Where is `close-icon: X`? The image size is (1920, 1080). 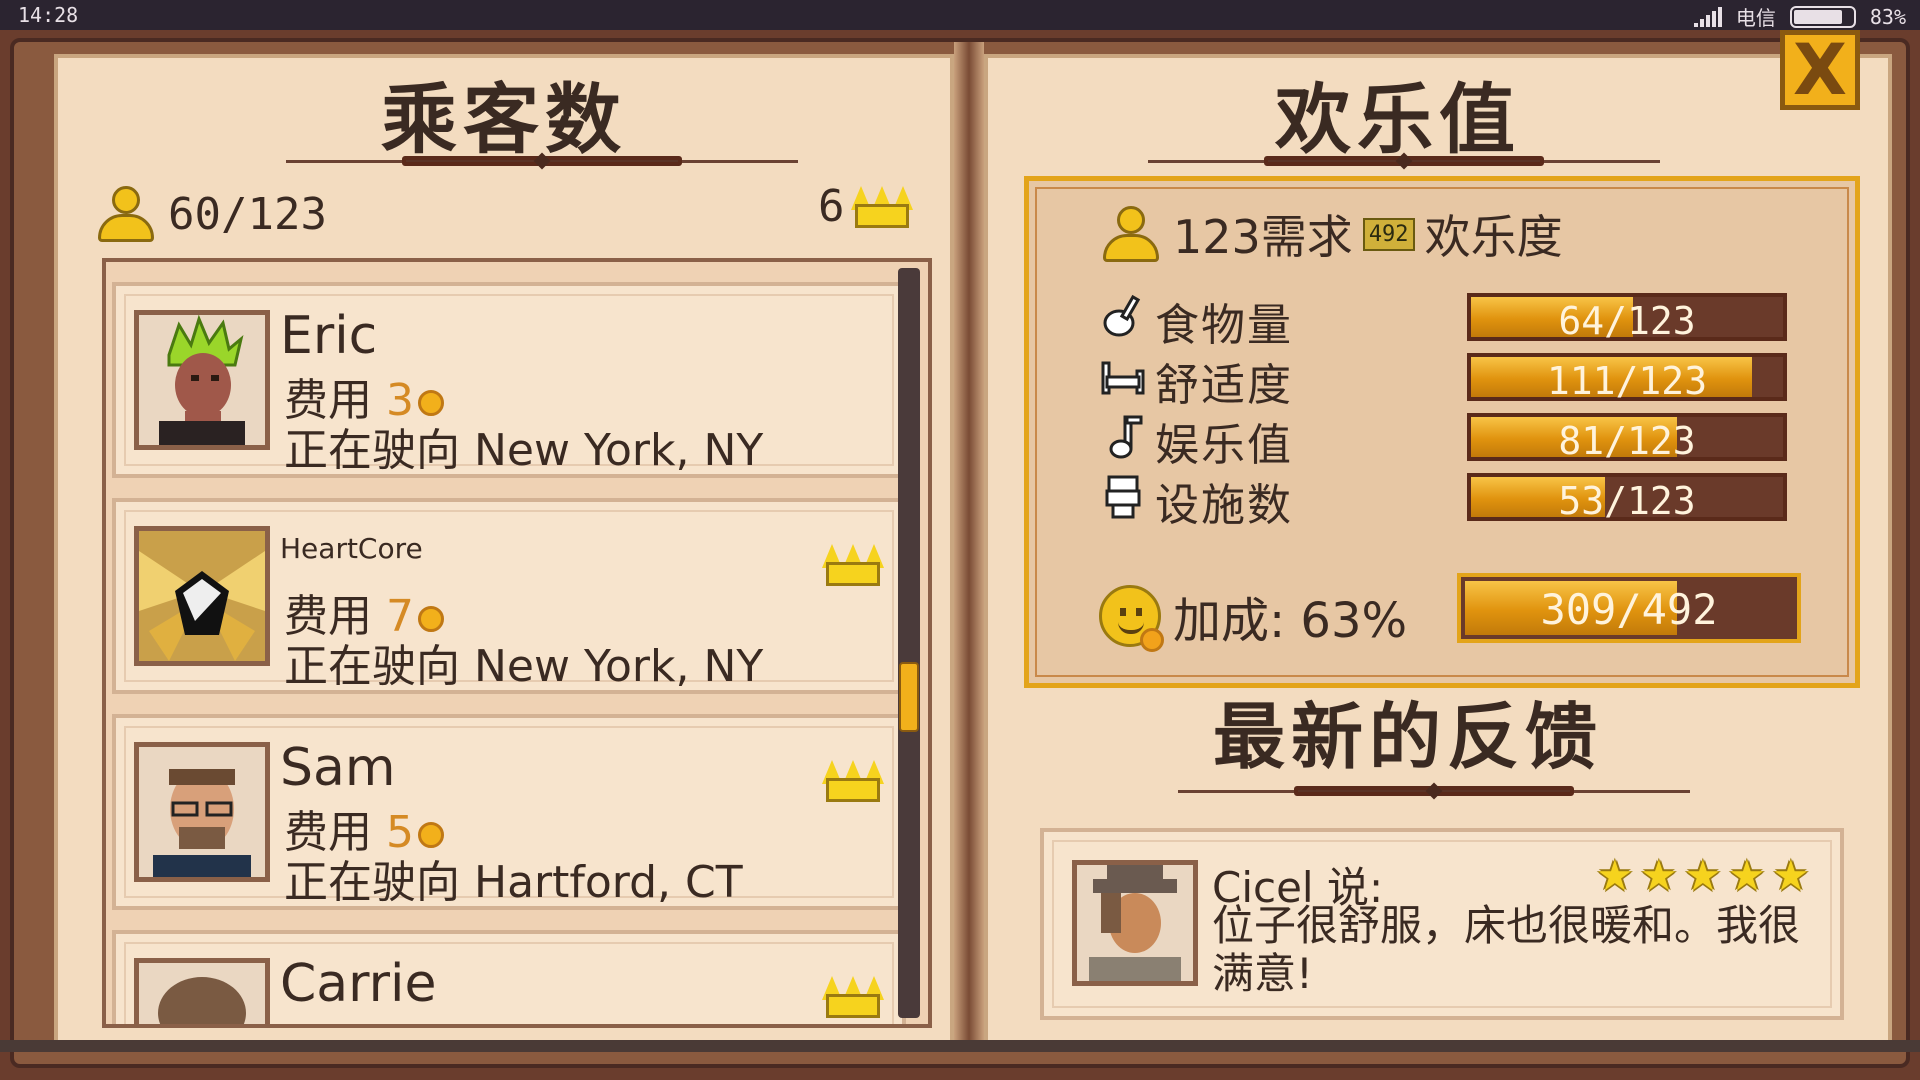
close-icon: X is located at coordinates (1820, 70).